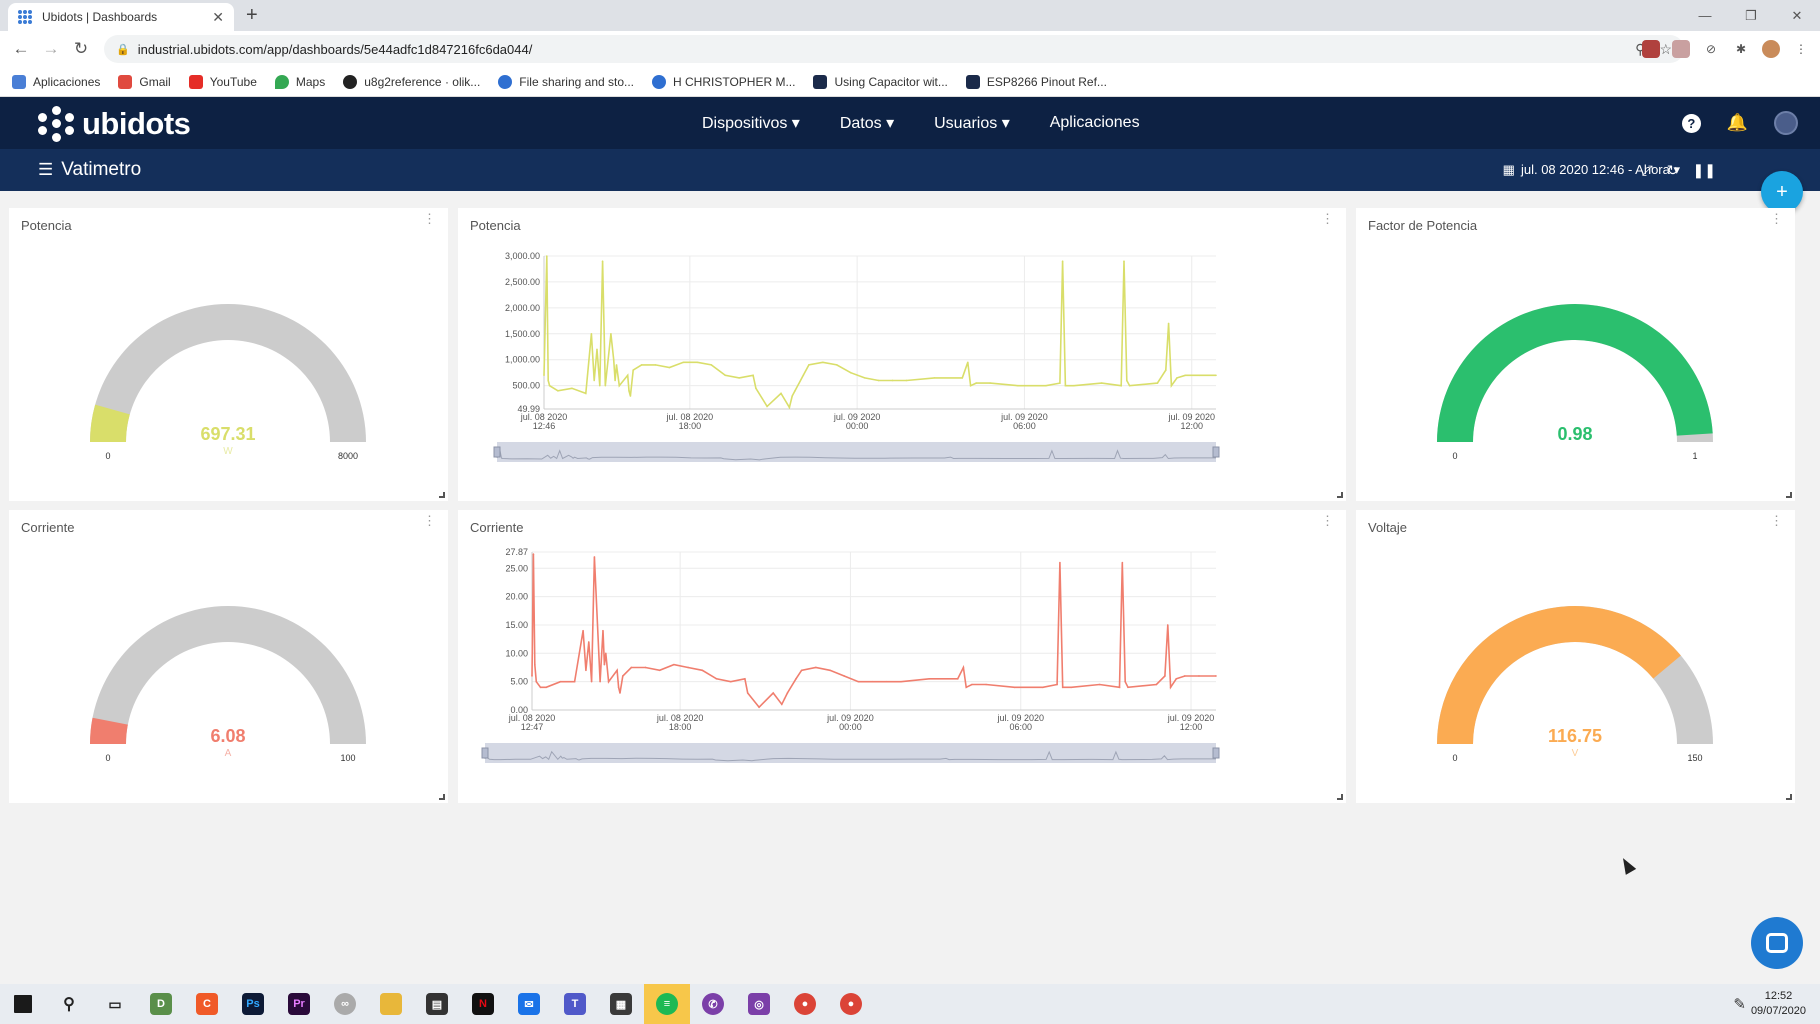 The height and width of the screenshot is (1024, 1820). I want to click on spotify-icon: ≡, so click(667, 1004).